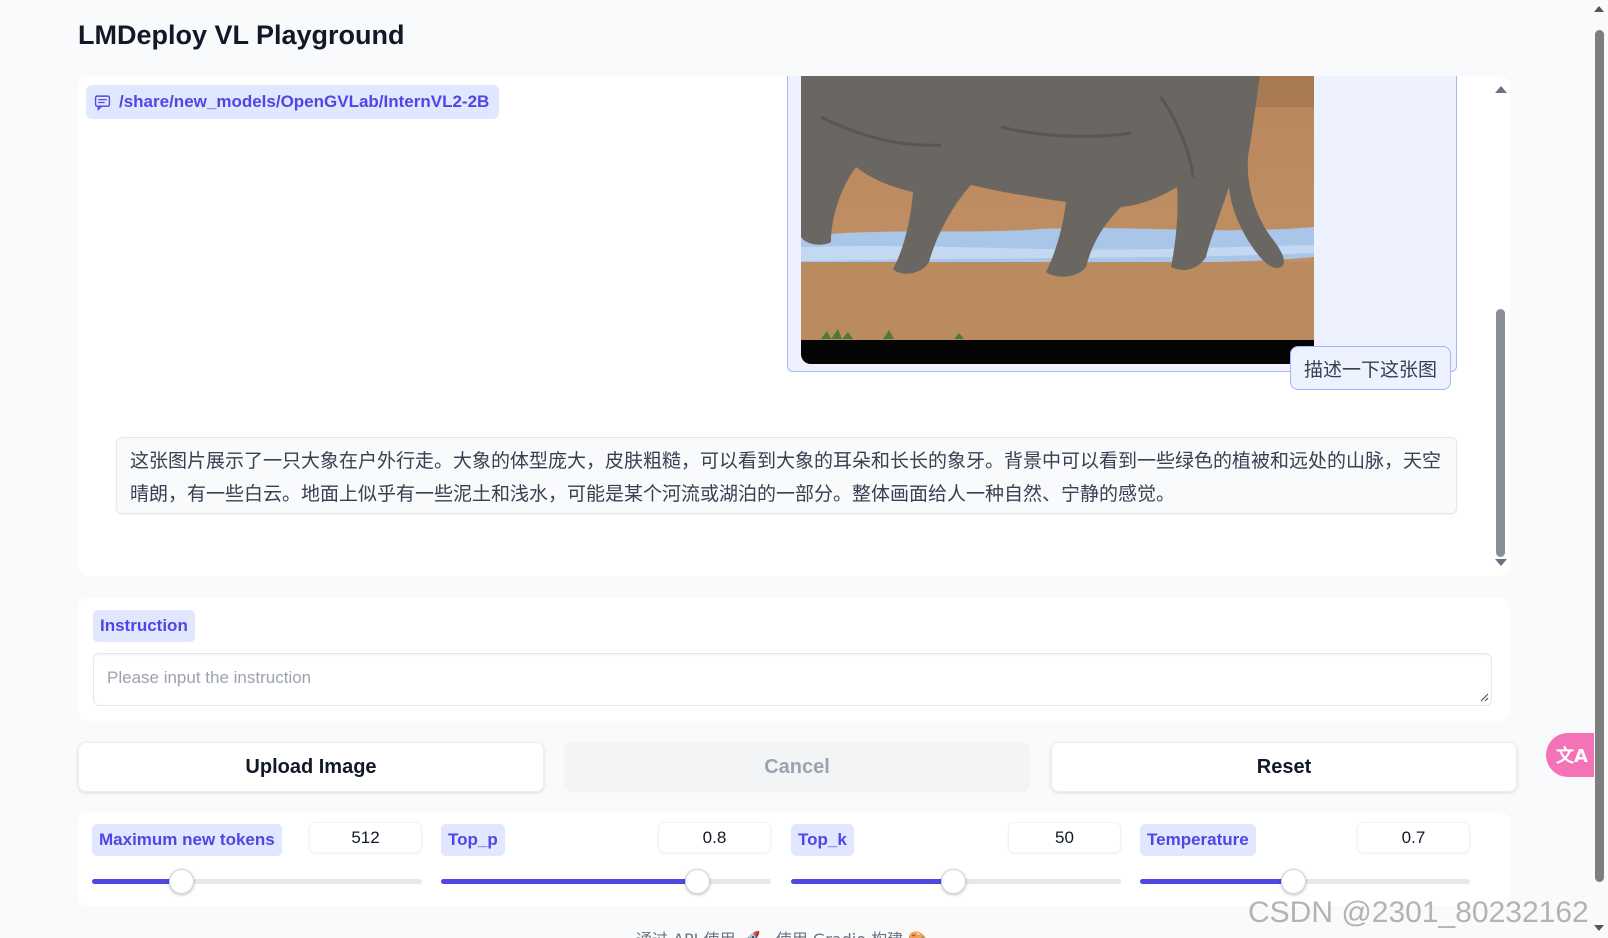 This screenshot has height=938, width=1608. What do you see at coordinates (1599, 456) in the screenshot?
I see `page-scroll-thumb` at bounding box center [1599, 456].